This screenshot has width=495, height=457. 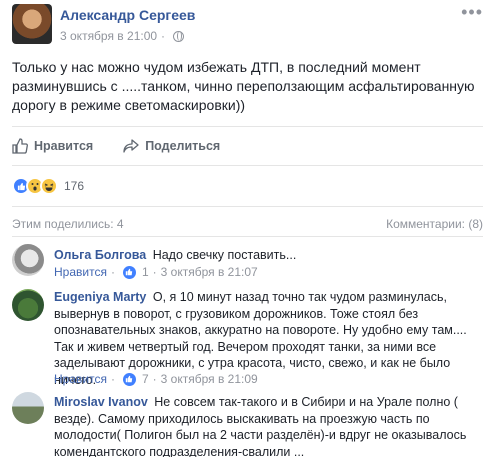 I want to click on comments-count: Комментарии: (8), so click(x=434, y=224).